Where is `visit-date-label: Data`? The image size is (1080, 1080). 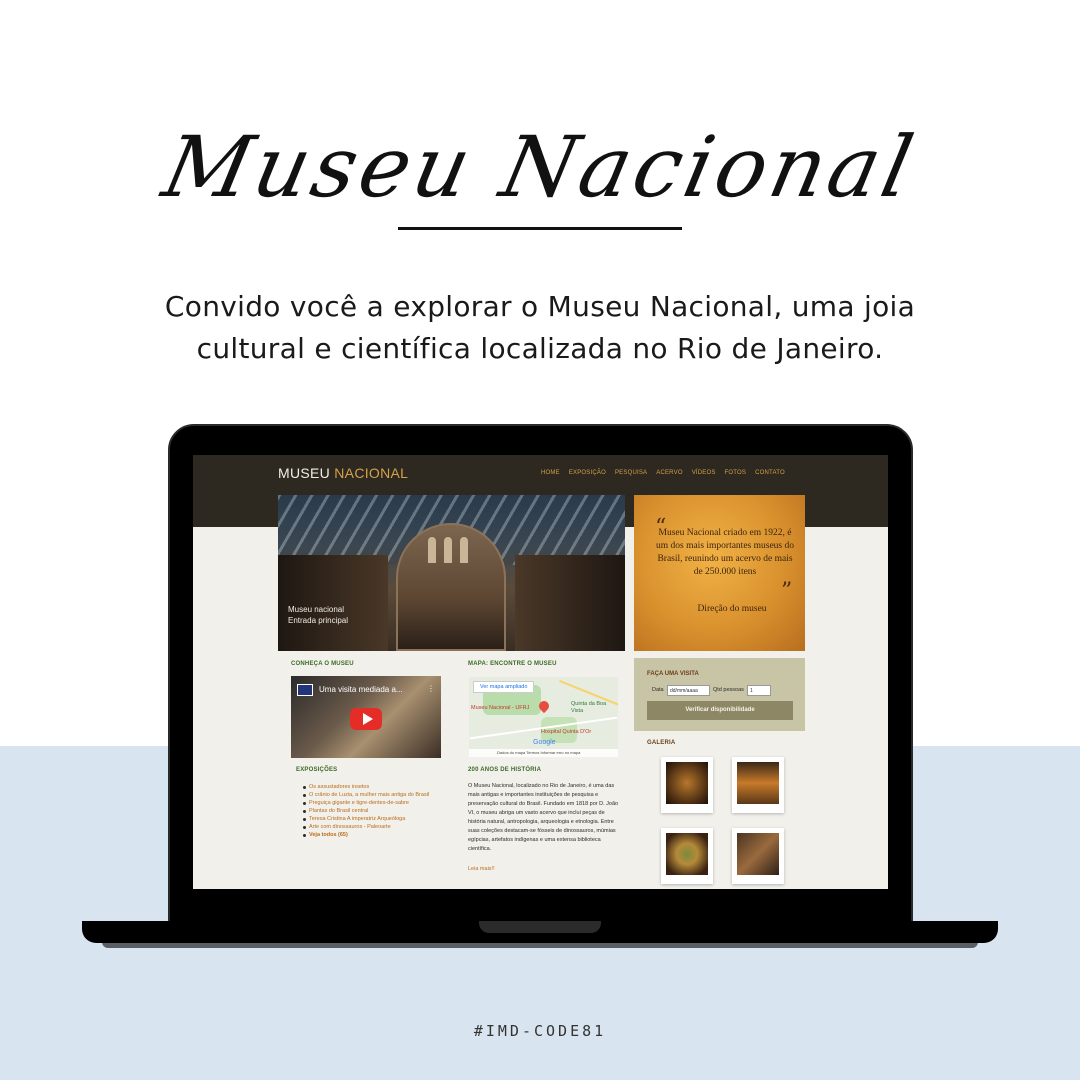 visit-date-label: Data is located at coordinates (658, 690).